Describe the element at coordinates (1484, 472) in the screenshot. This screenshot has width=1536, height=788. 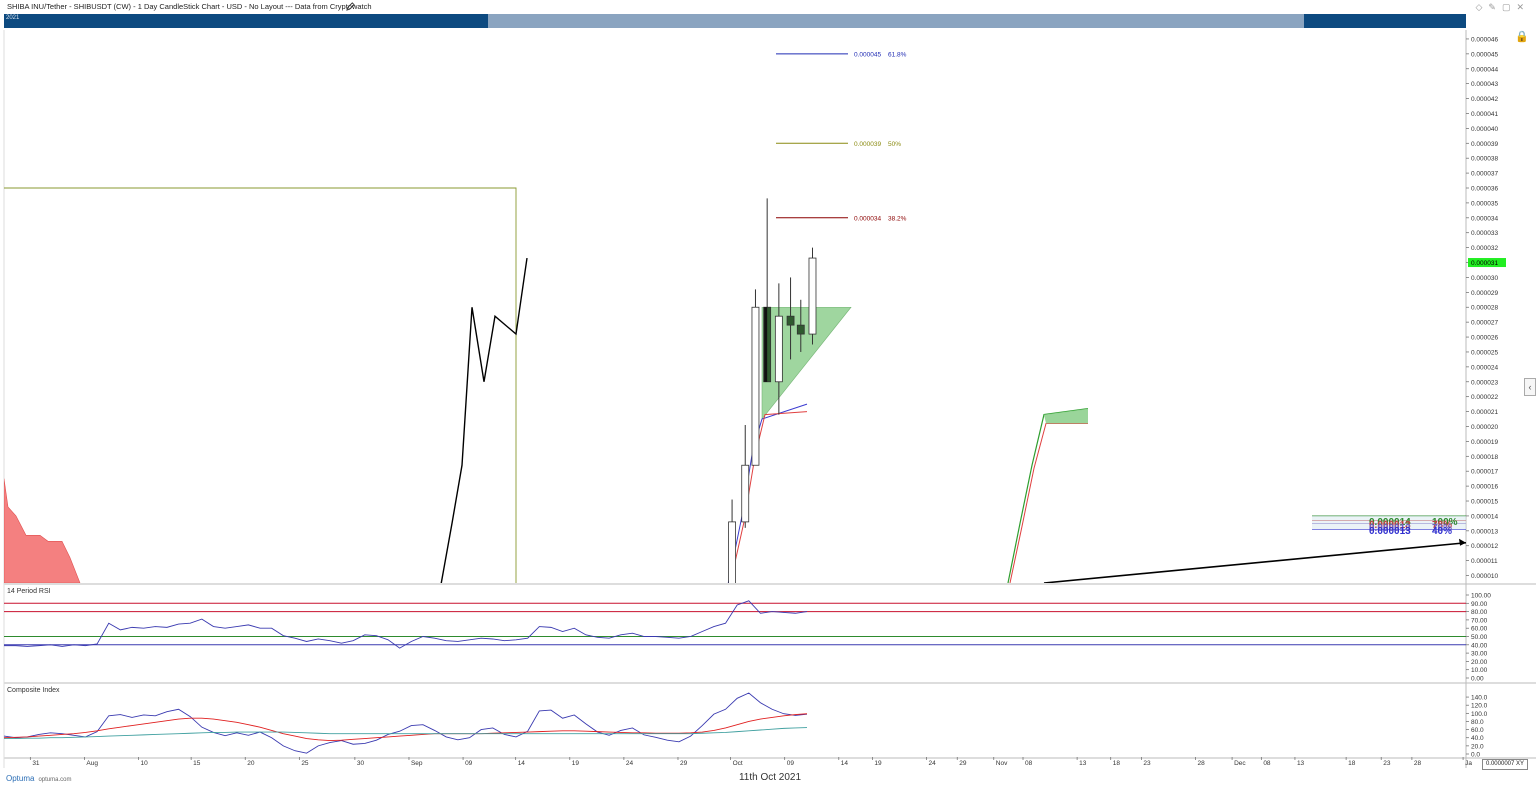
I see `price-tick-label: 0.000017` at that location.